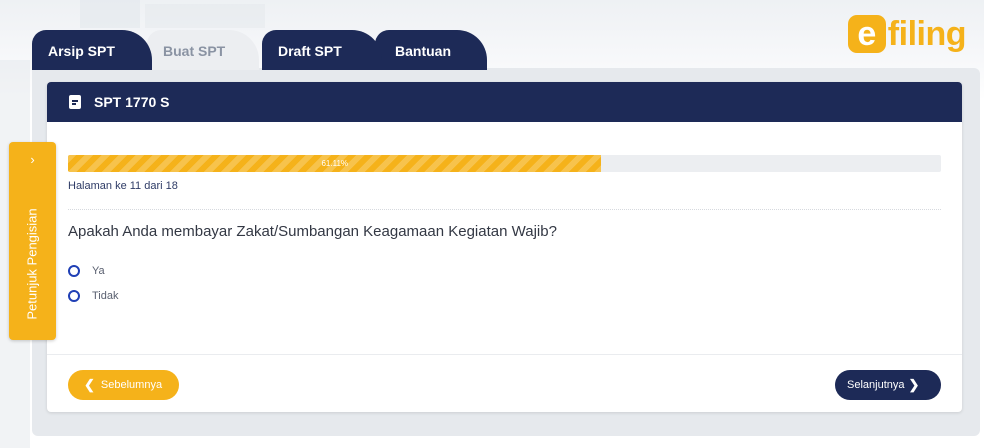  What do you see at coordinates (105, 295) in the screenshot?
I see `option-label: Tidak` at bounding box center [105, 295].